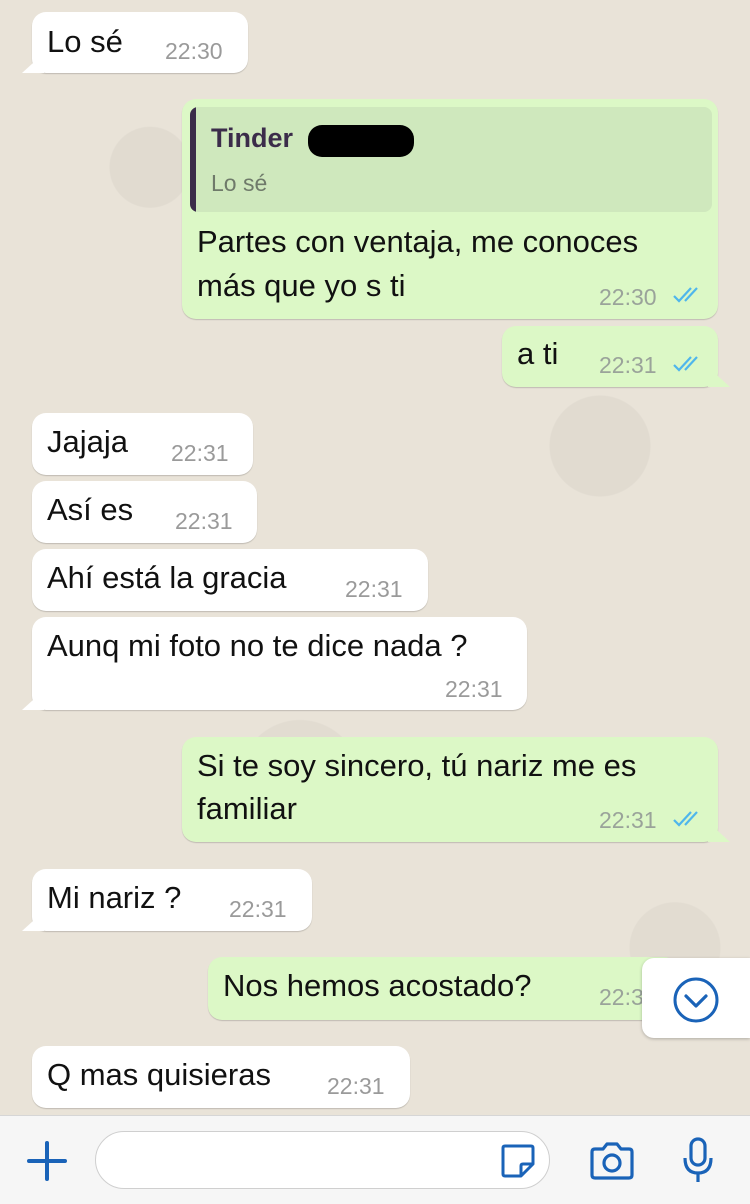 The height and width of the screenshot is (1204, 750). I want to click on message-text: Q mas quisieras, so click(159, 1074).